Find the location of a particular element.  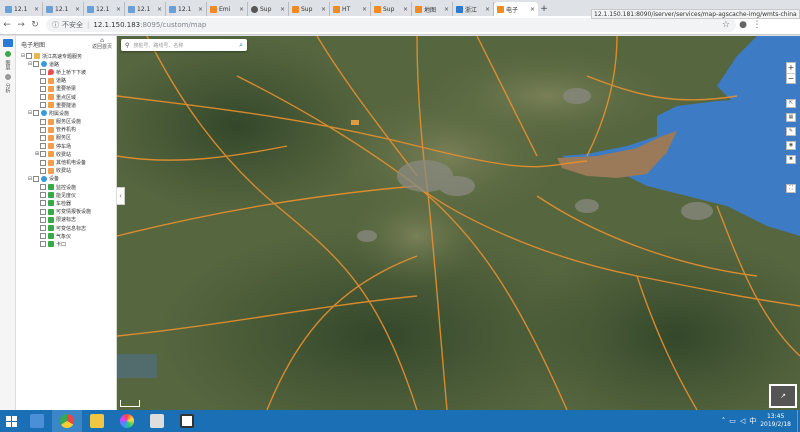

map-search-box: ⚲ 搜桩号、路线号、名称 ⌕ is located at coordinates (184, 45).